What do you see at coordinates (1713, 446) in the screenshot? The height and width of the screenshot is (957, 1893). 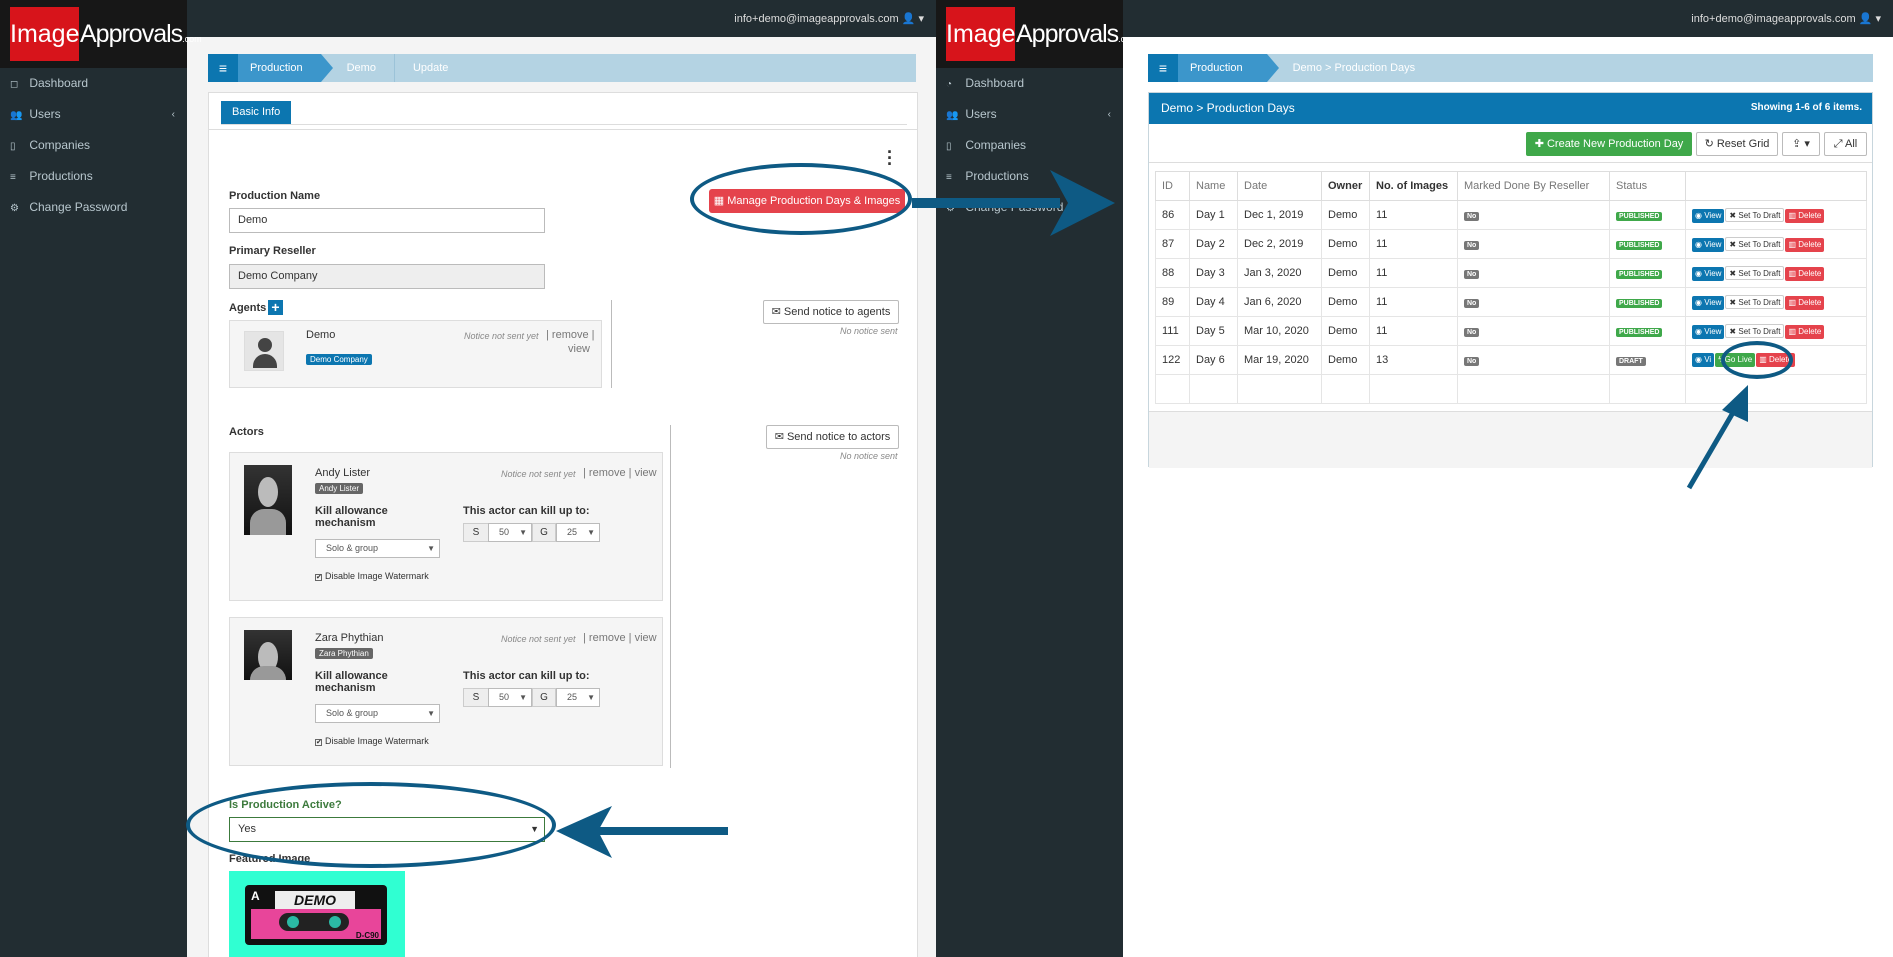 I see `arrow-up-shaft` at bounding box center [1713, 446].